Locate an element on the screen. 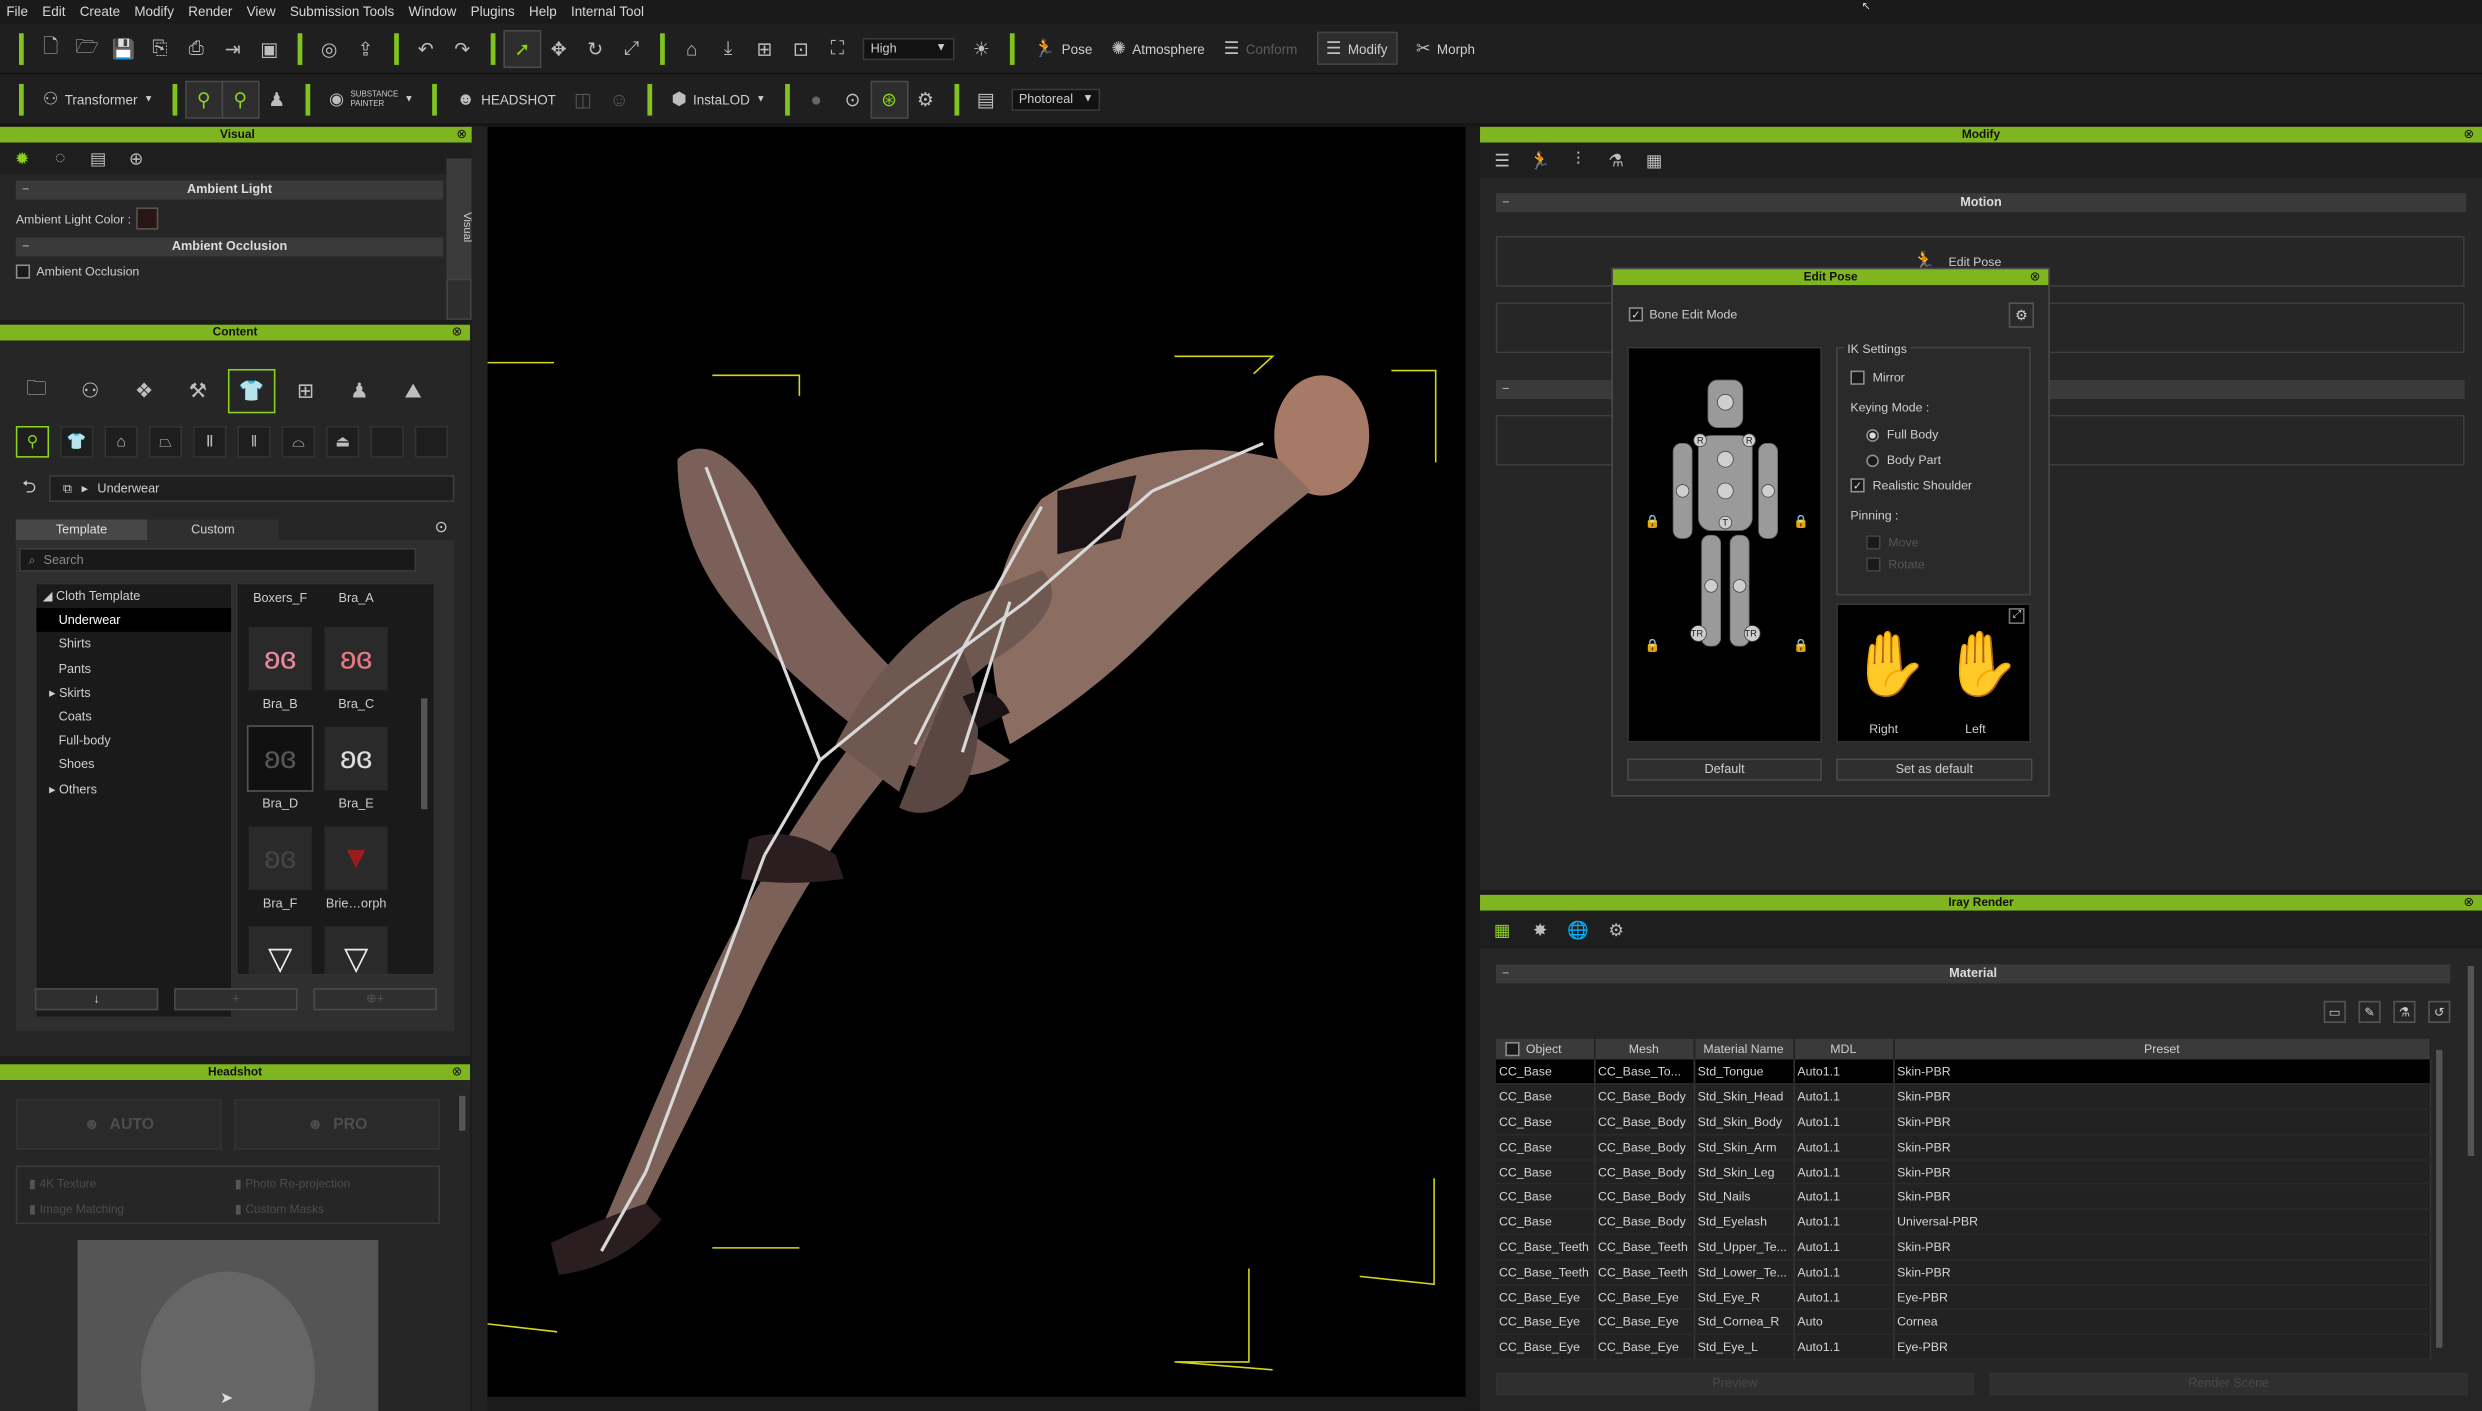 This screenshot has height=1411, width=2482. thumb-brief-2: ▽ is located at coordinates (356, 950).